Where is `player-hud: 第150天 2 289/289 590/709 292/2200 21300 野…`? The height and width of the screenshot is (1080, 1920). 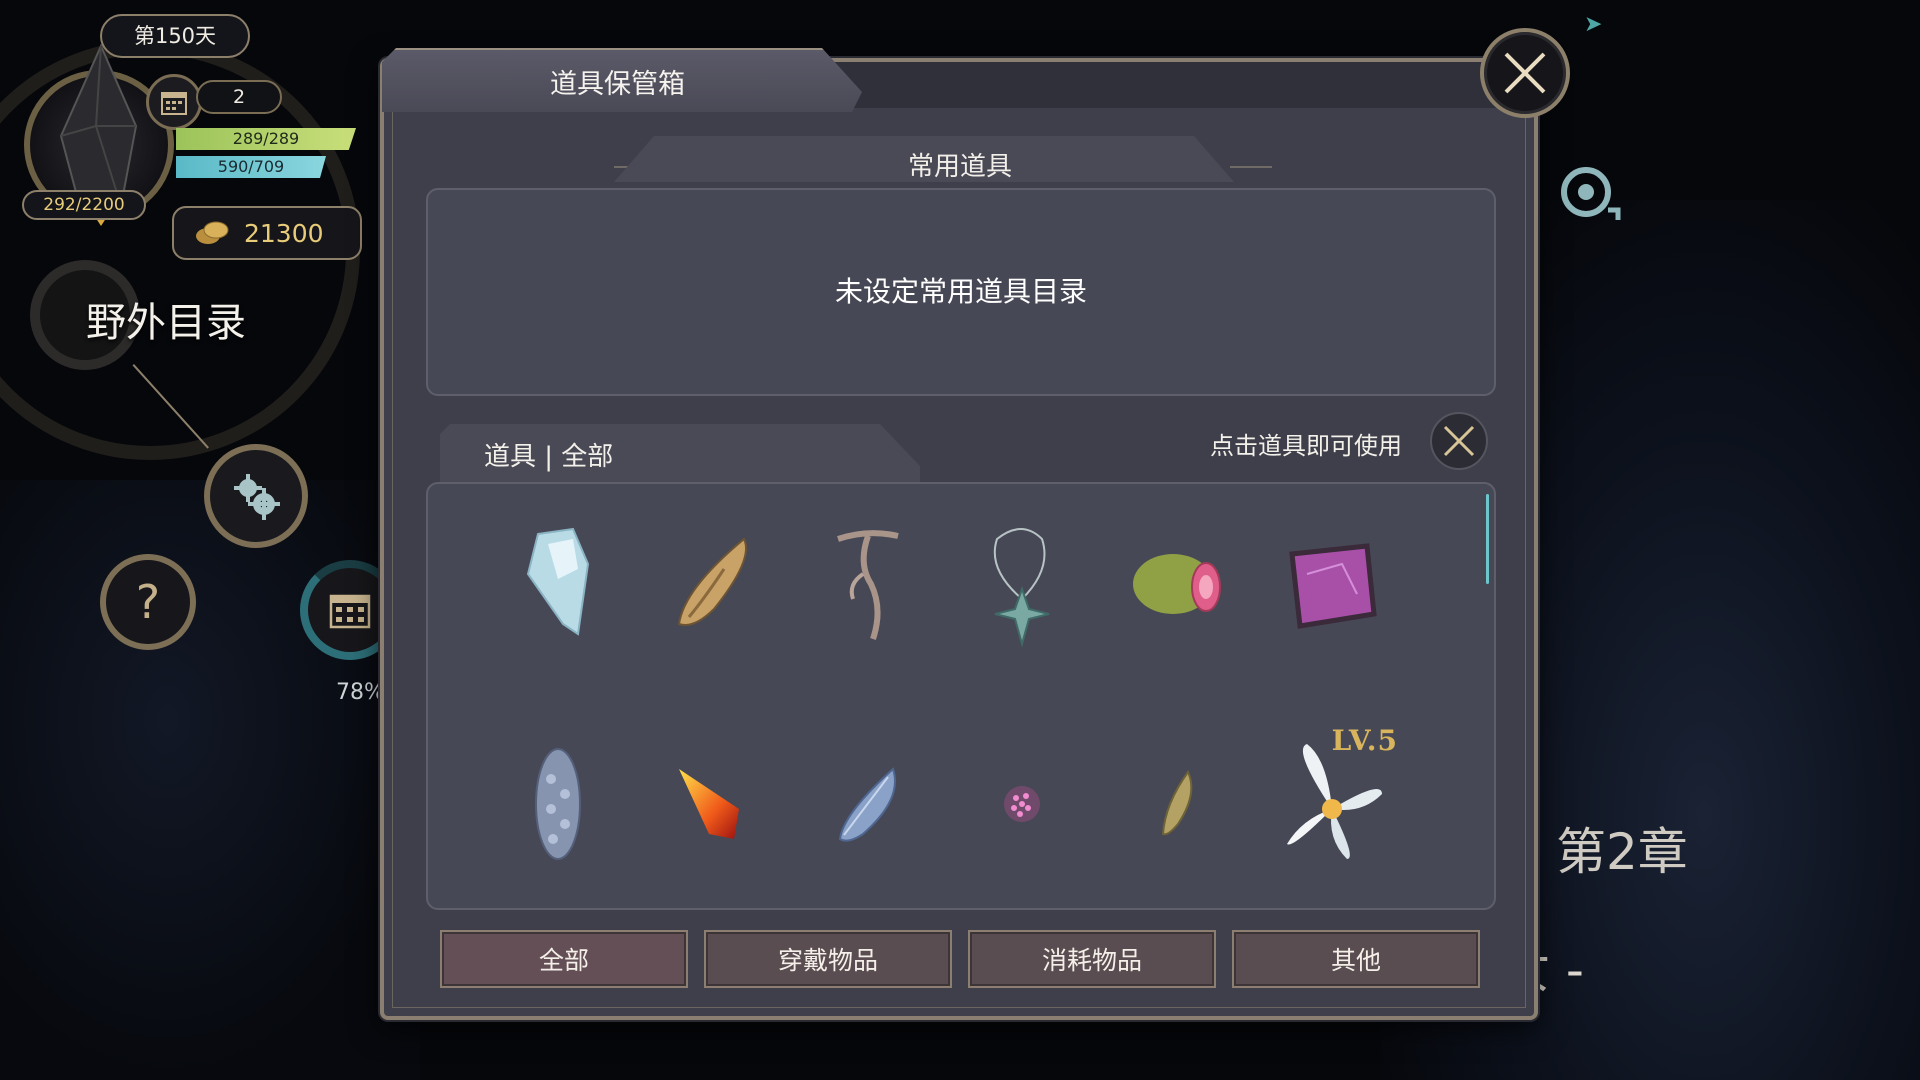 player-hud: 第150天 2 289/289 590/709 292/2200 21300 野… is located at coordinates (200, 380).